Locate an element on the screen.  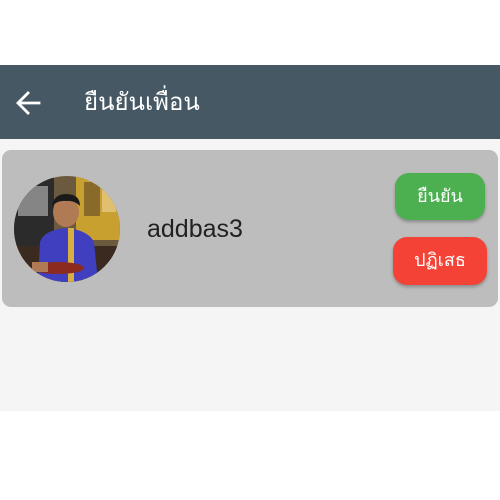
arrow-back-icon is located at coordinates (28, 103).